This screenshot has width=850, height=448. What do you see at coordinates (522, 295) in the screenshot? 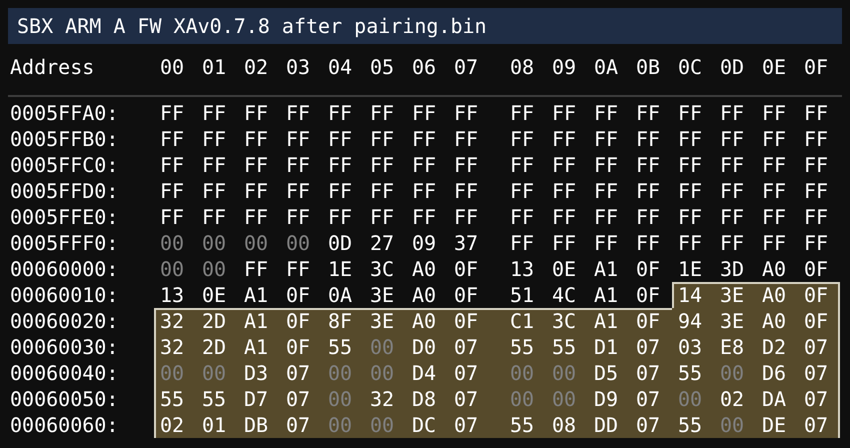
I see `hex-byte: 51` at bounding box center [522, 295].